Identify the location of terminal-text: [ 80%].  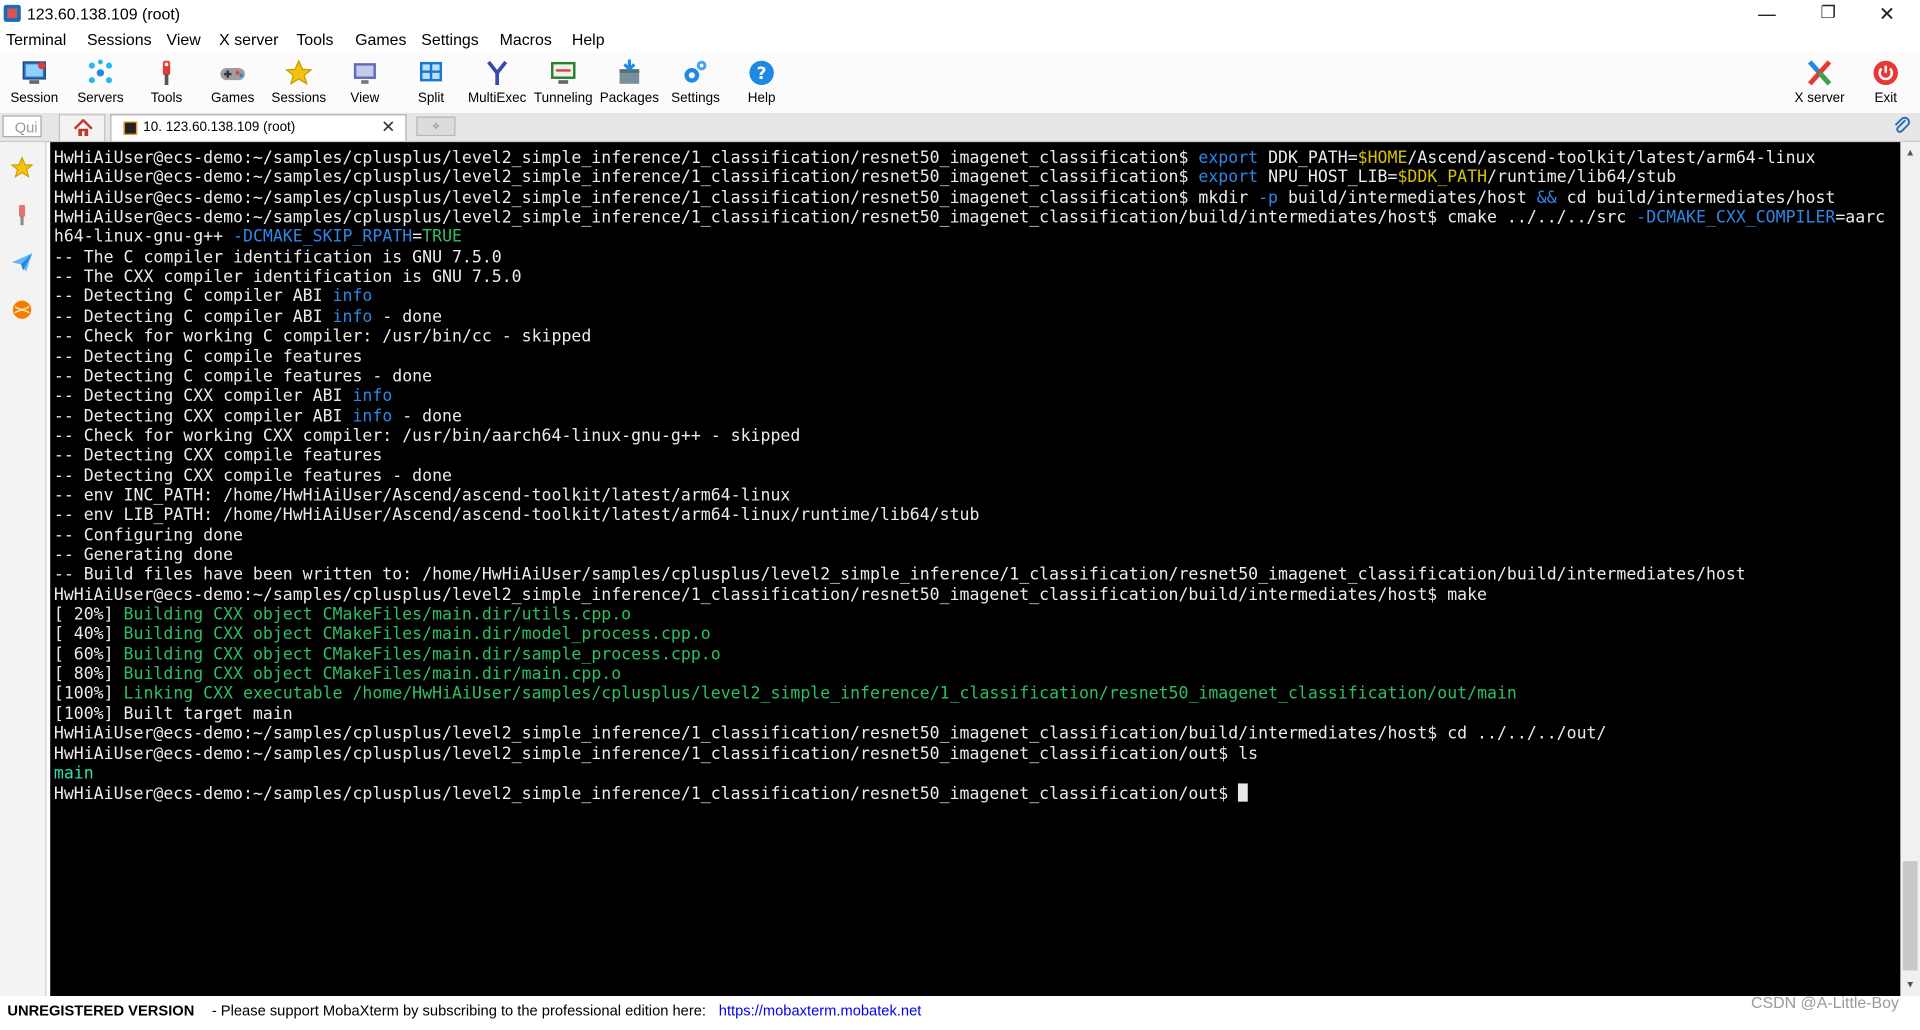
(88, 674).